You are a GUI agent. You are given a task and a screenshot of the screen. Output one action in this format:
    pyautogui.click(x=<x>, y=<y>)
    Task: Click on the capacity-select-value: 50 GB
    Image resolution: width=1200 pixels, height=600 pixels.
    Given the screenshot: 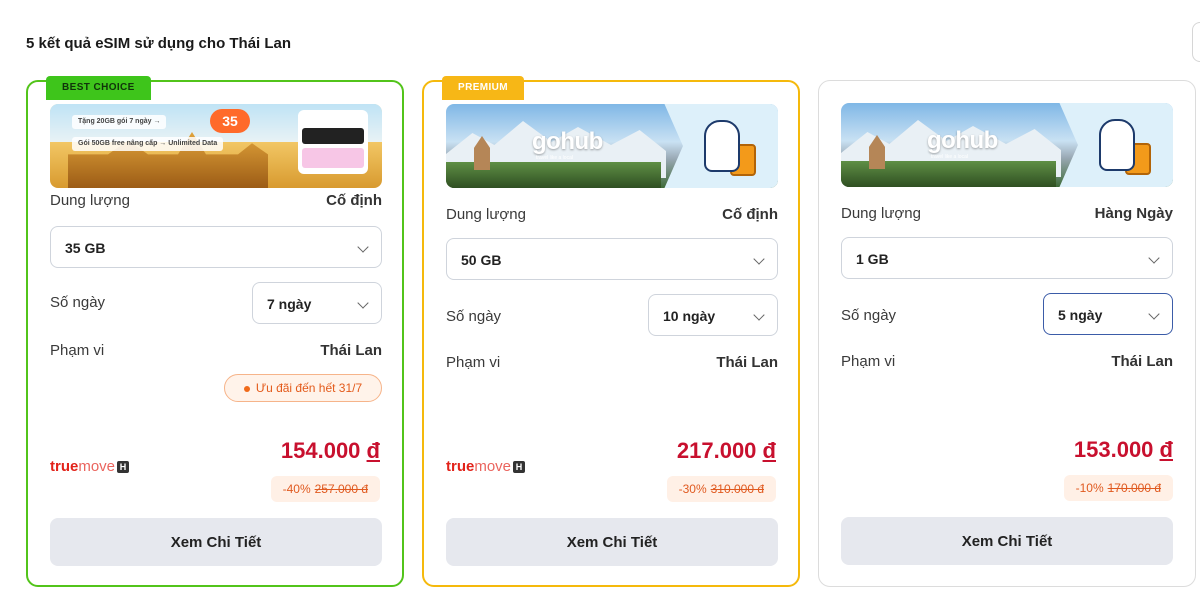 What is the action you would take?
    pyautogui.click(x=481, y=260)
    